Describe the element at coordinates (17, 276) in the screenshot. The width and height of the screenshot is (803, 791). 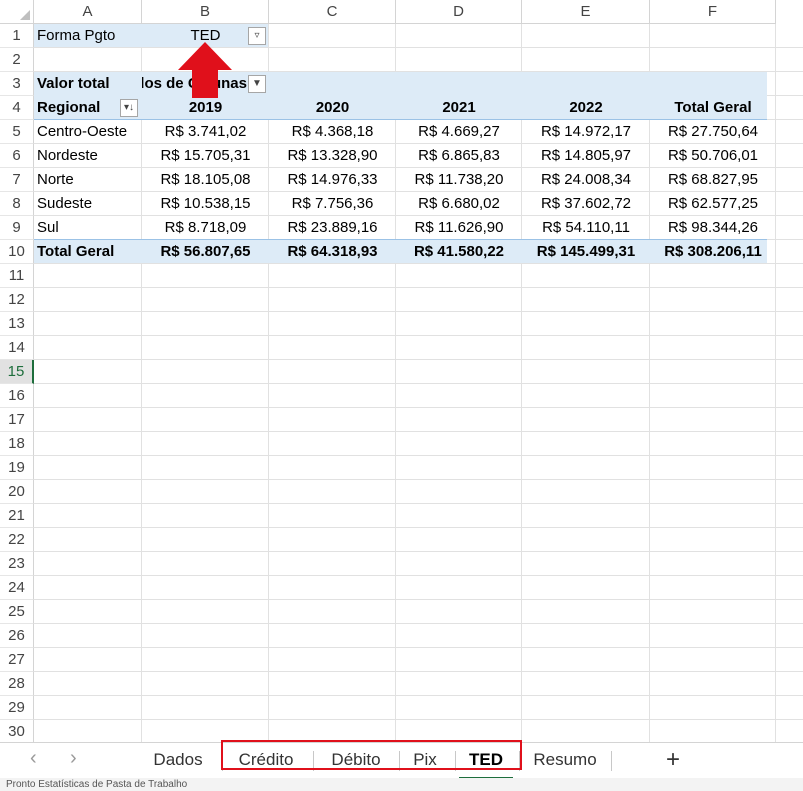
I see `row-header: 11` at that location.